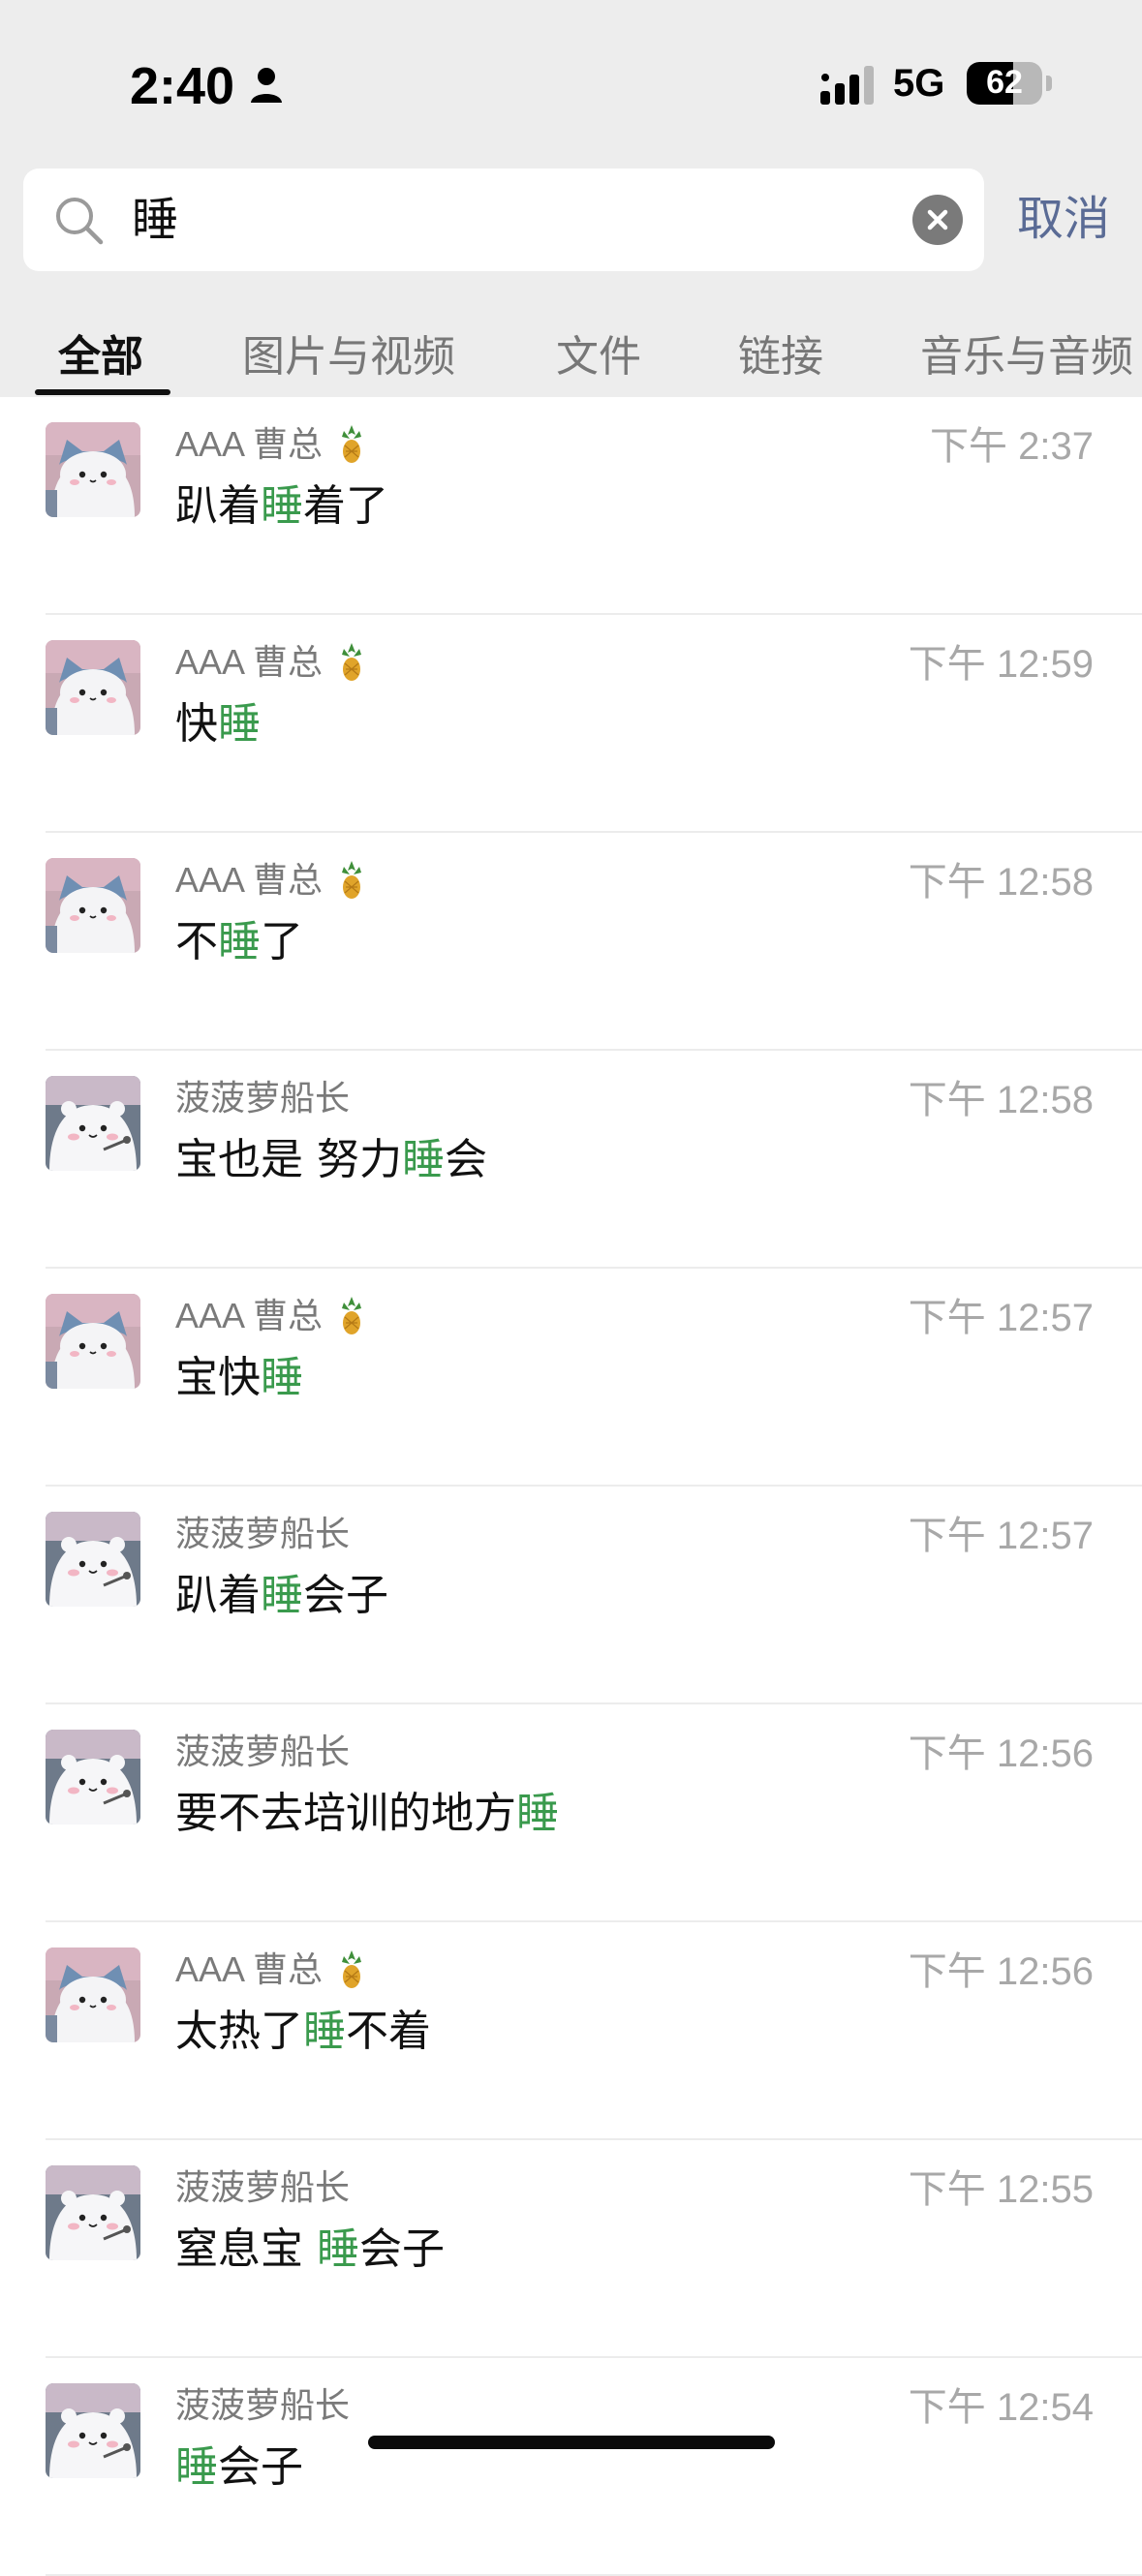 The height and width of the screenshot is (2576, 1142). What do you see at coordinates (1026, 352) in the screenshot?
I see `tab-music-audio: 音乐与音频` at bounding box center [1026, 352].